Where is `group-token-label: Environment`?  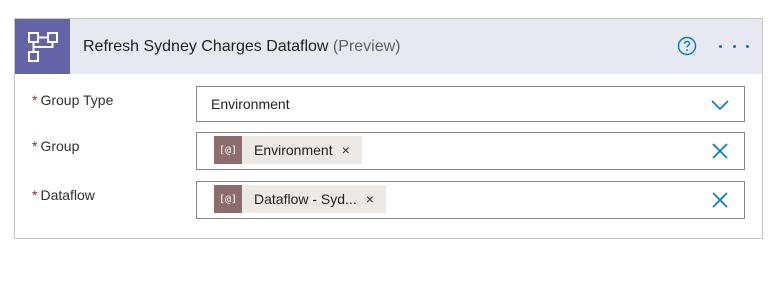
group-token-label: Environment is located at coordinates (293, 150).